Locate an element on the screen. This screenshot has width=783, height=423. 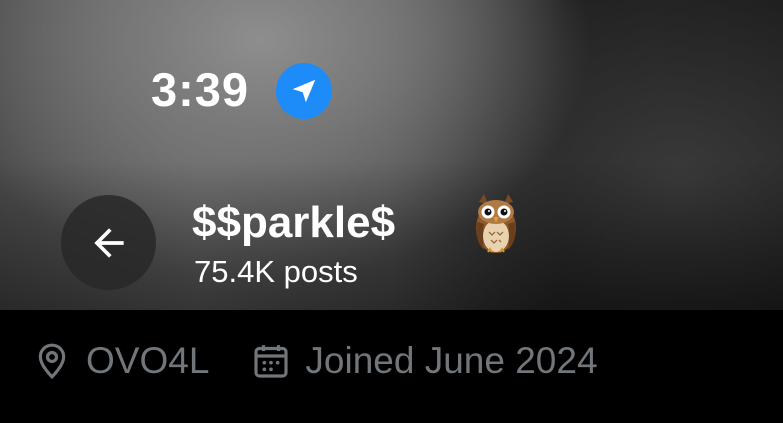
map-pin-icon is located at coordinates (52, 361).